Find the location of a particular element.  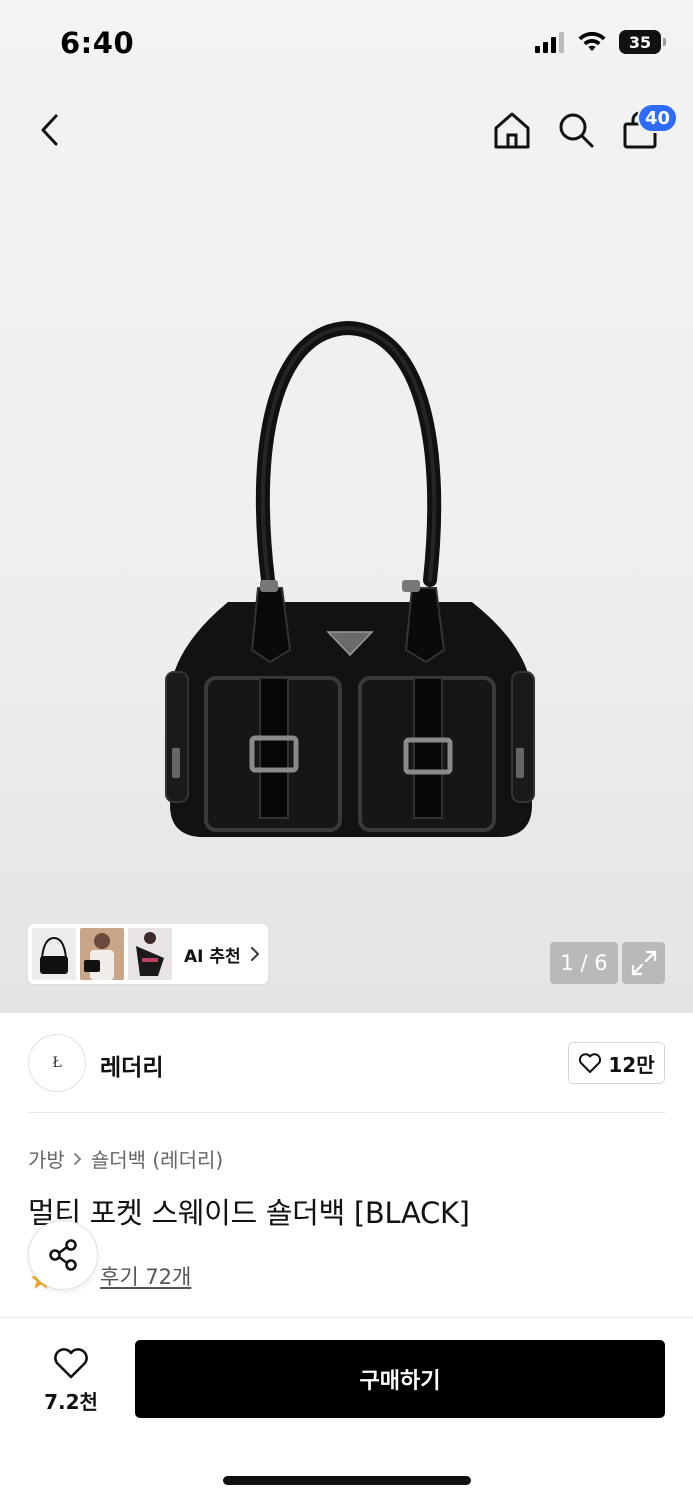

review-link: 후기 72개 is located at coordinates (145, 1276).